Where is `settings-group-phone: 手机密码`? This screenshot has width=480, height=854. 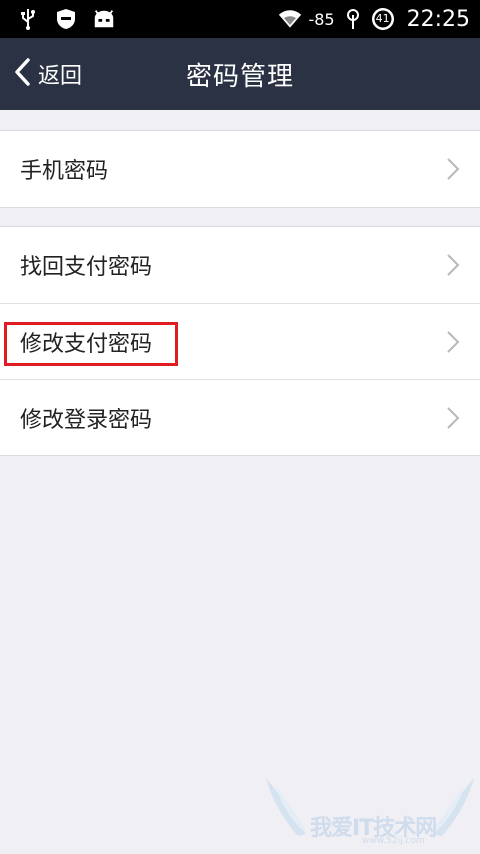 settings-group-phone: 手机密码 is located at coordinates (240, 169).